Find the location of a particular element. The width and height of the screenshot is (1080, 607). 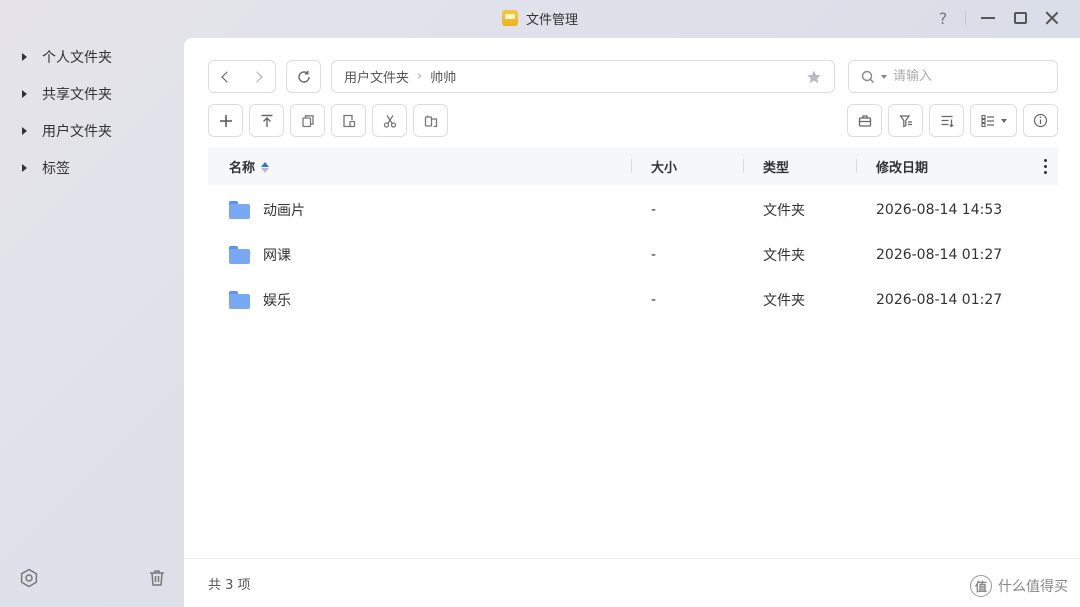

chevron-right-icon is located at coordinates (257, 76).